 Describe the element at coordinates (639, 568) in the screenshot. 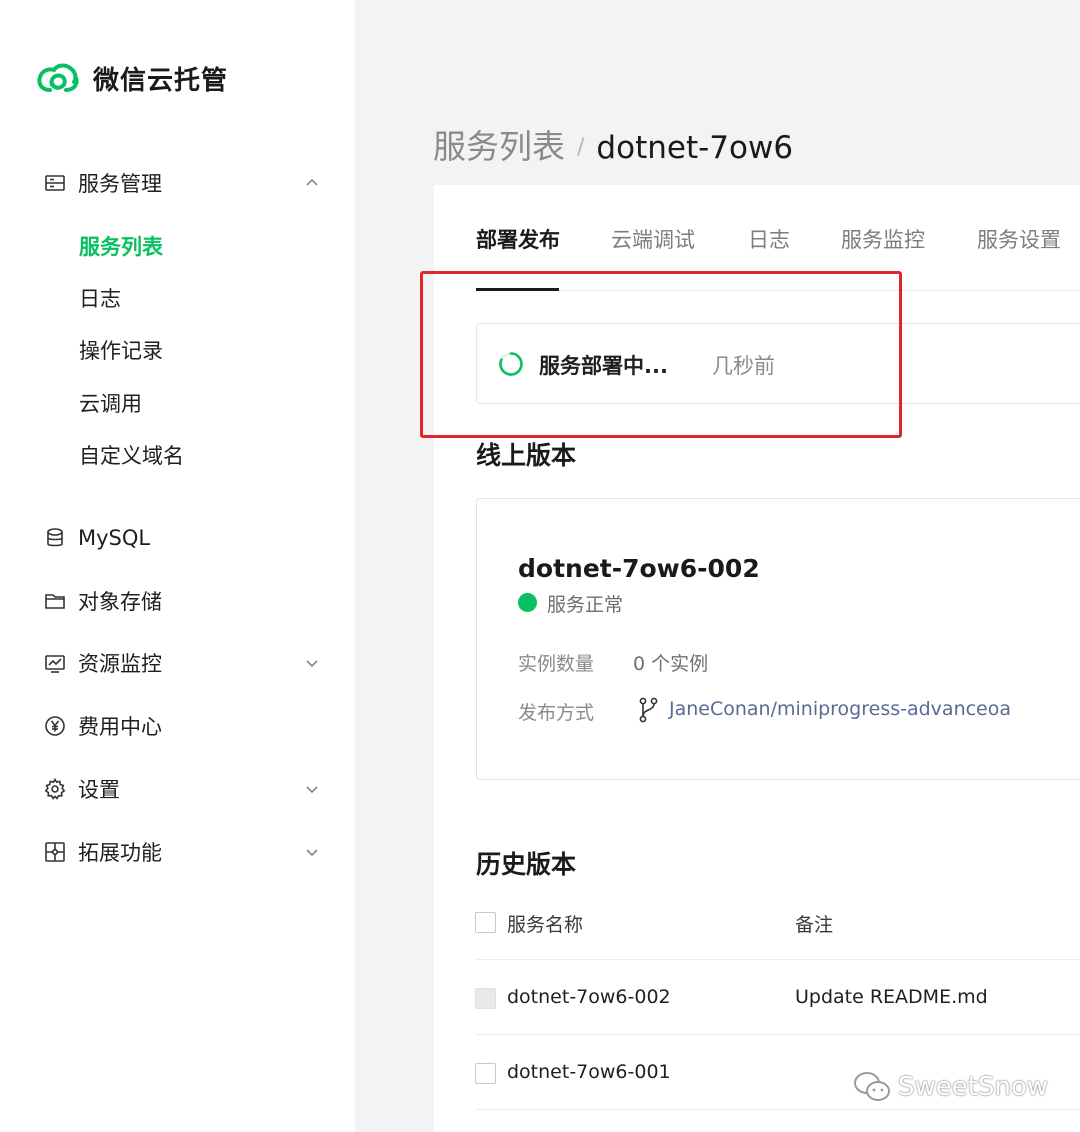

I see `online-version-name: dotnet-7ow6-002` at that location.